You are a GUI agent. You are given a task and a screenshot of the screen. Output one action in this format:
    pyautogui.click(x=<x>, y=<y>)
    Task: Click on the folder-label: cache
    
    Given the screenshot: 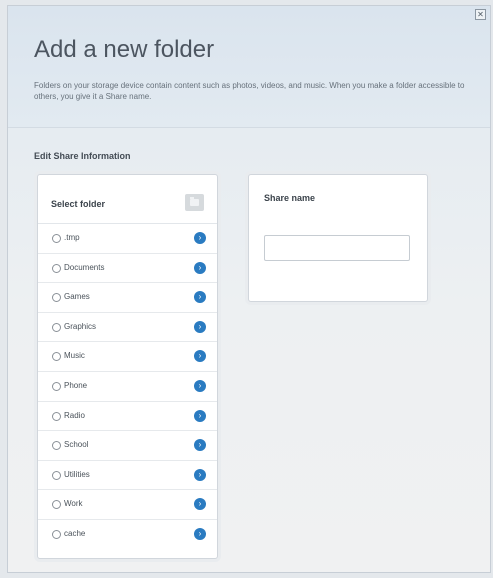 What is the action you would take?
    pyautogui.click(x=75, y=533)
    